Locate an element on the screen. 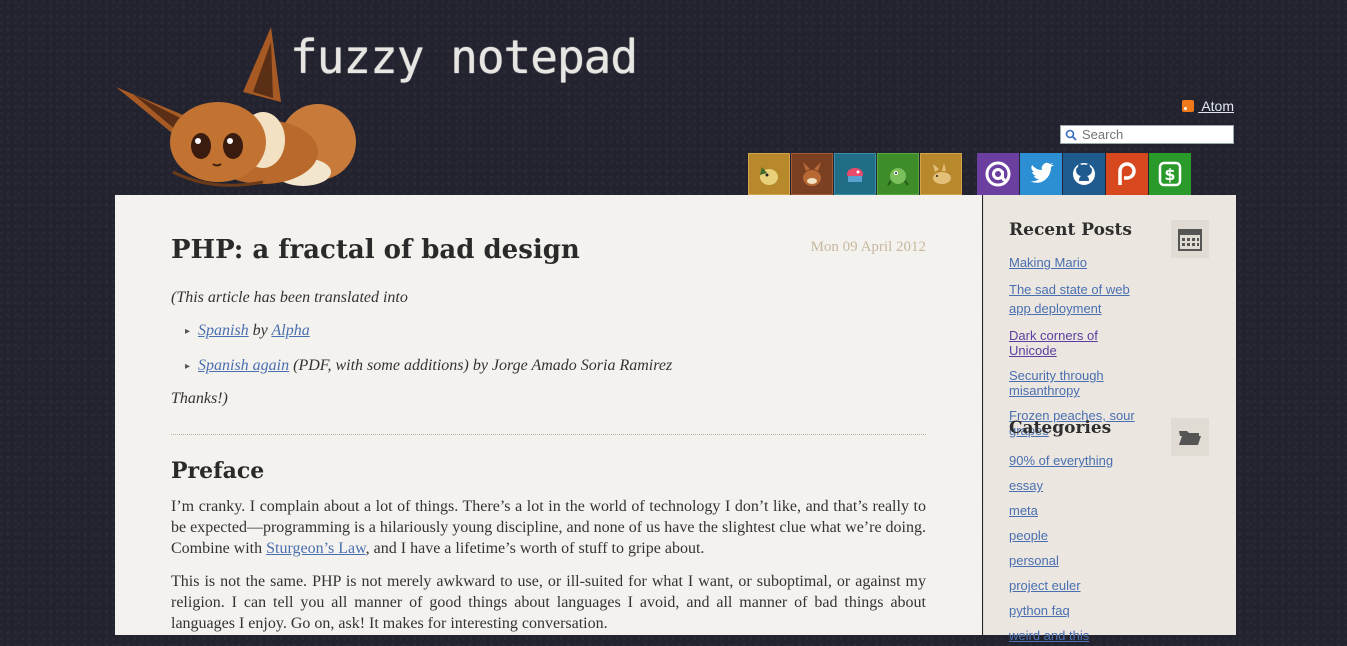 The height and width of the screenshot is (646, 1347). pokemon-3-icon is located at coordinates (855, 175).